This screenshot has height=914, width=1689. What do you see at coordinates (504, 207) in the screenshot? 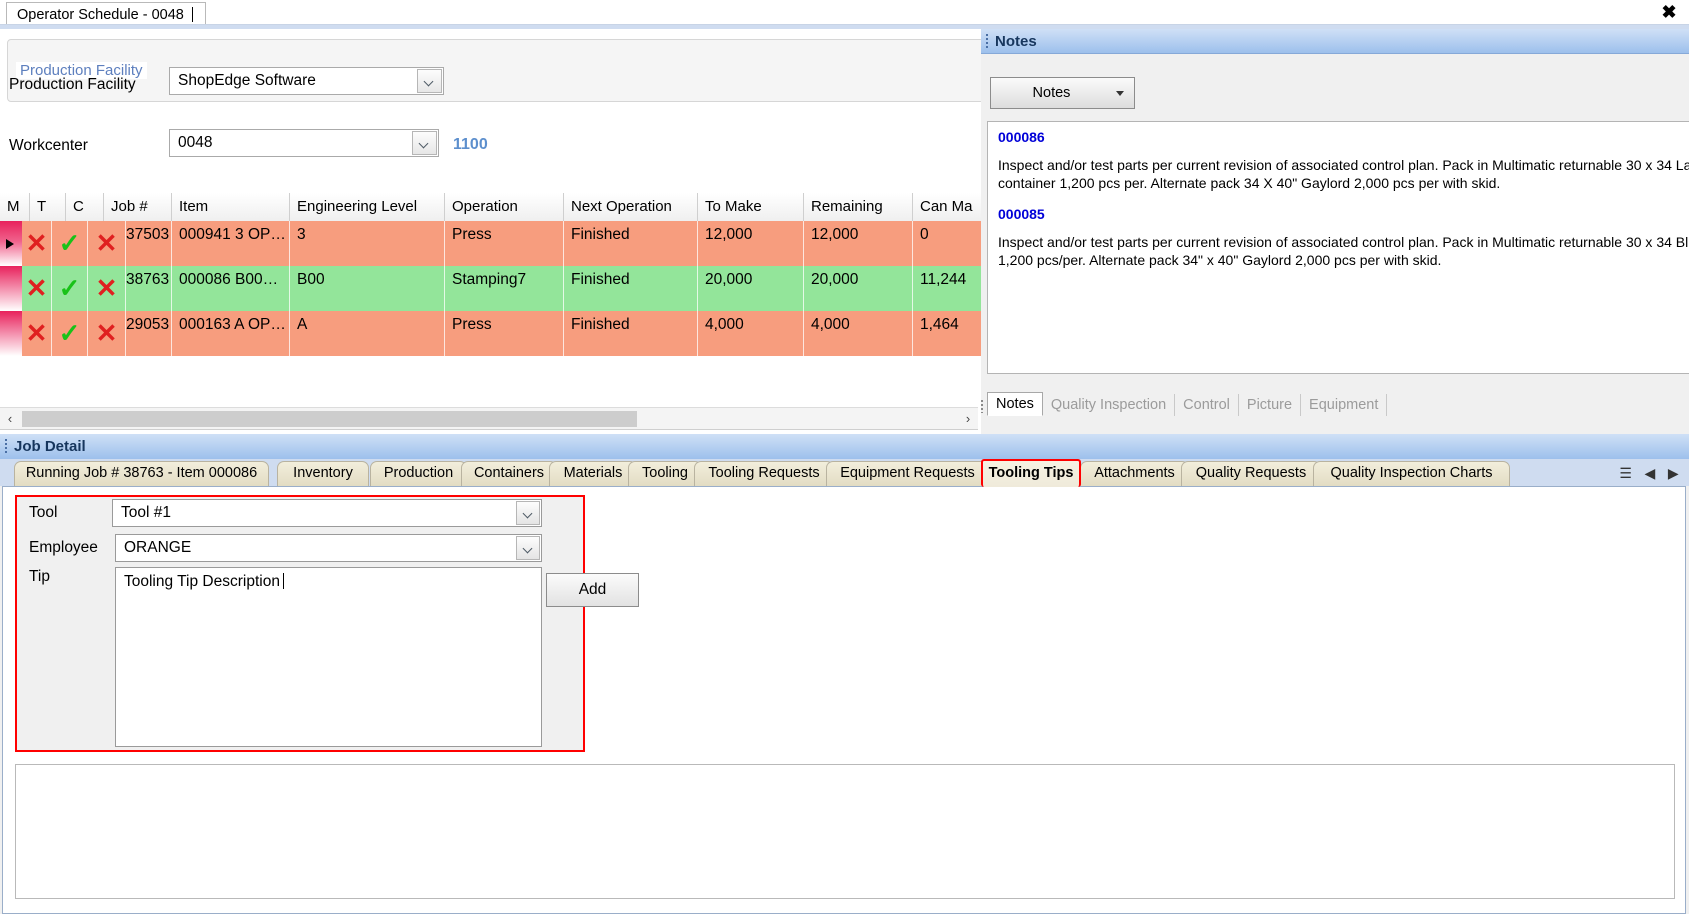
I see `column-header-op: Operation` at bounding box center [504, 207].